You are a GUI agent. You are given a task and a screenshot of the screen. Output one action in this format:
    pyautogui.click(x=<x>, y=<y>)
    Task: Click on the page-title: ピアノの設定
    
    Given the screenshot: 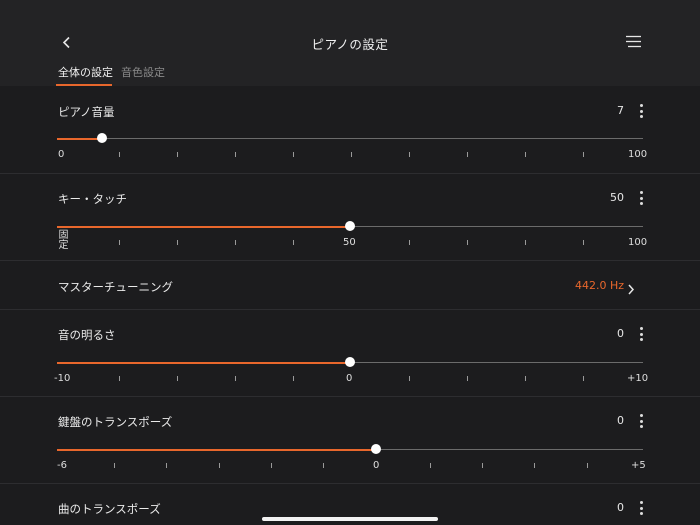 What is the action you would take?
    pyautogui.click(x=350, y=44)
    